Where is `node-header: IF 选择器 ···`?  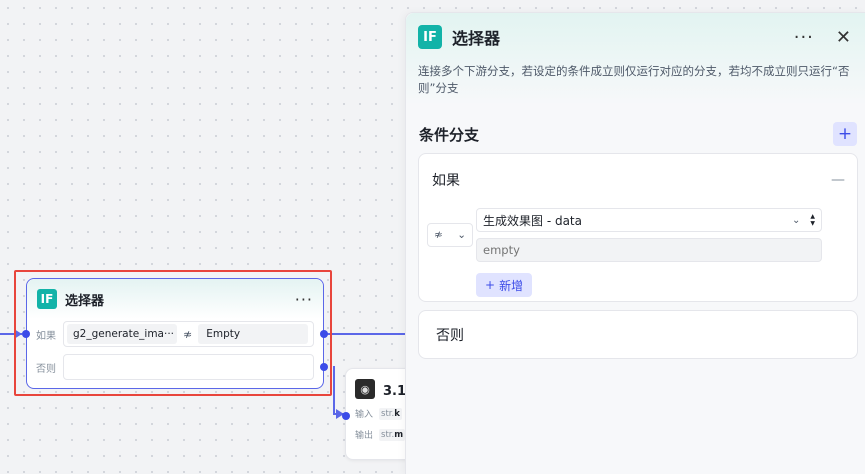 node-header: IF 选择器 ··· is located at coordinates (175, 299).